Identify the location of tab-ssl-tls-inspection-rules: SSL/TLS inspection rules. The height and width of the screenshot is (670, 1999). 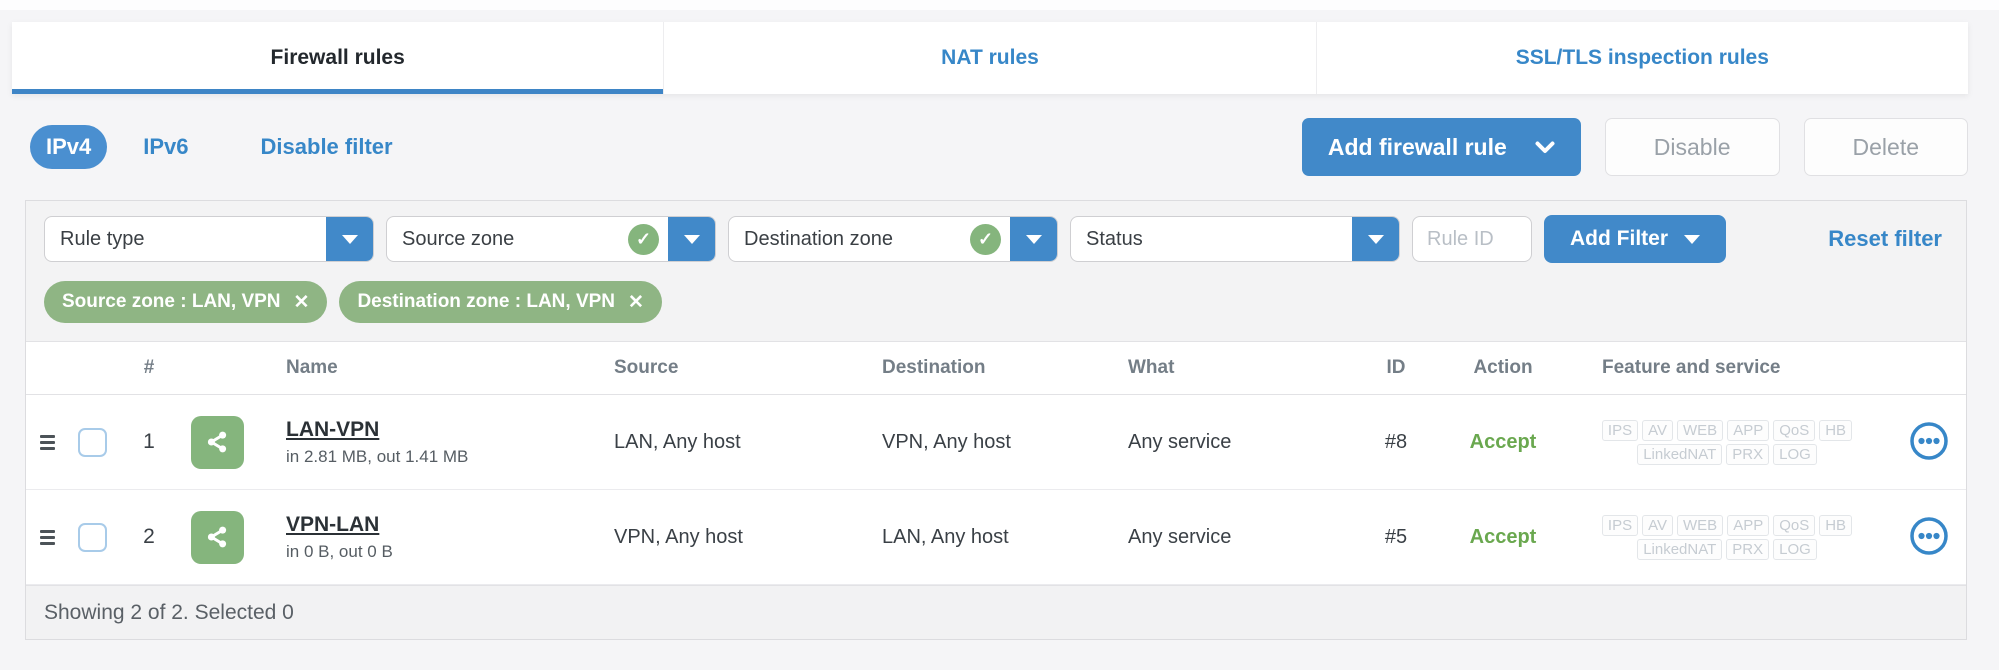
(1641, 58).